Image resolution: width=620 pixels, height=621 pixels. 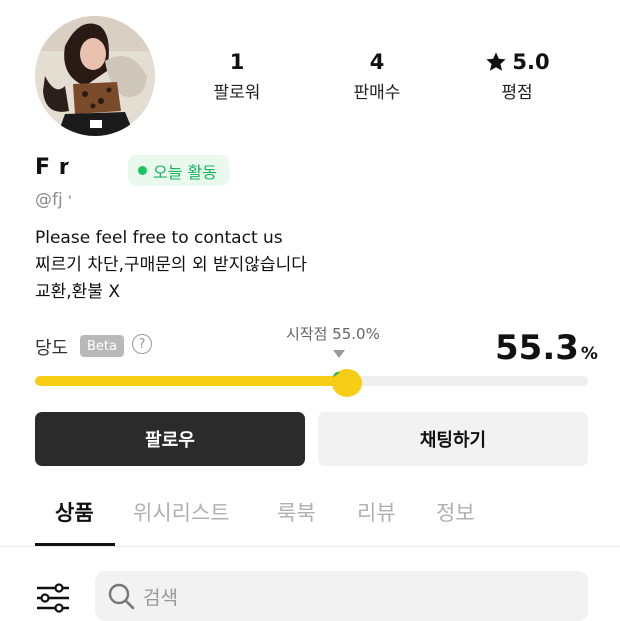 I want to click on sweetness-fill, so click(x=188, y=381).